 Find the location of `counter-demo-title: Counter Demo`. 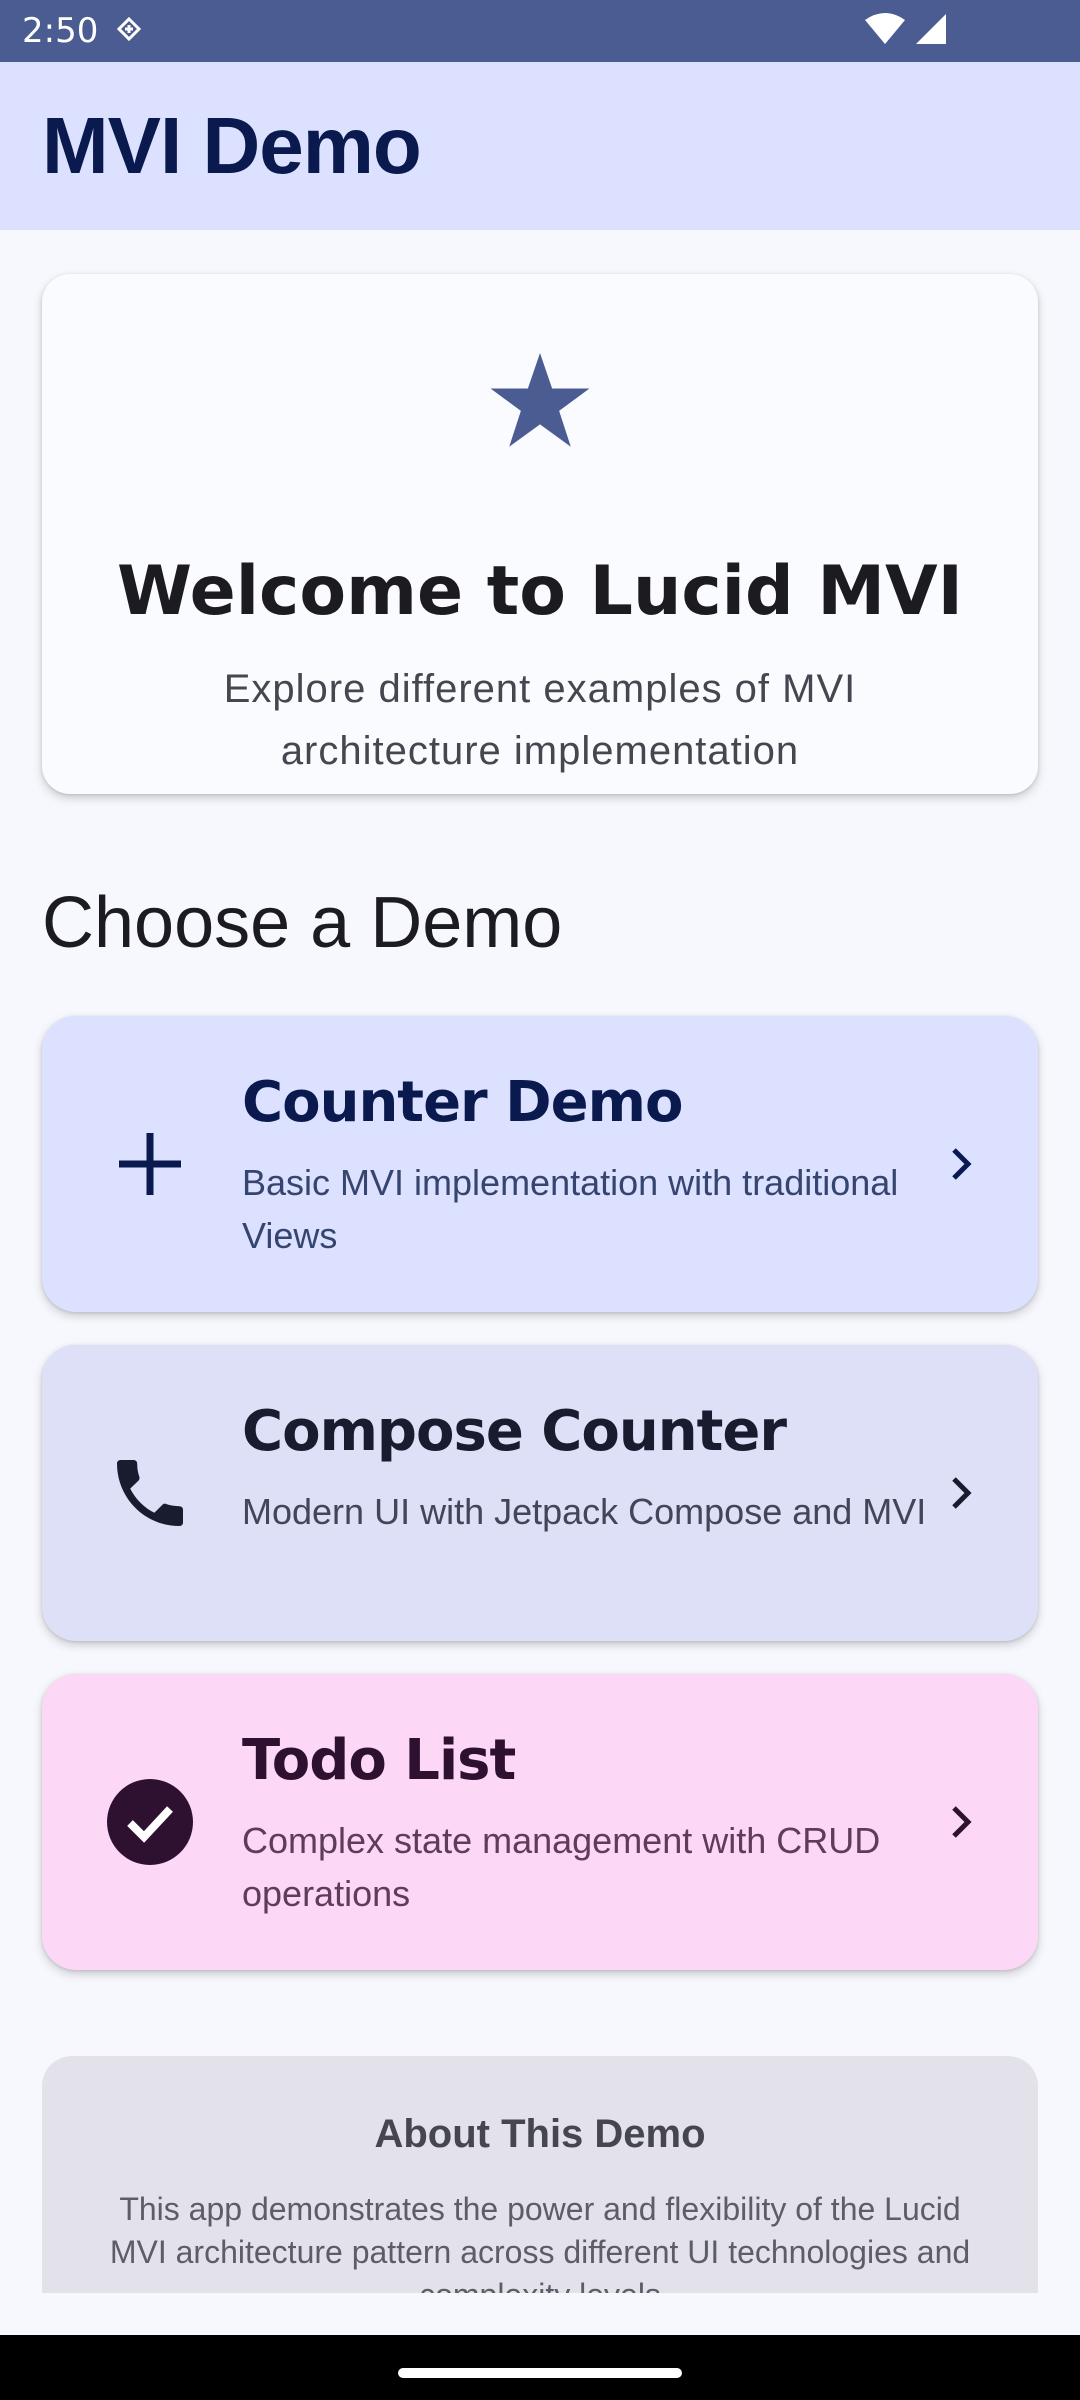

counter-demo-title: Counter Demo is located at coordinates (462, 1102).